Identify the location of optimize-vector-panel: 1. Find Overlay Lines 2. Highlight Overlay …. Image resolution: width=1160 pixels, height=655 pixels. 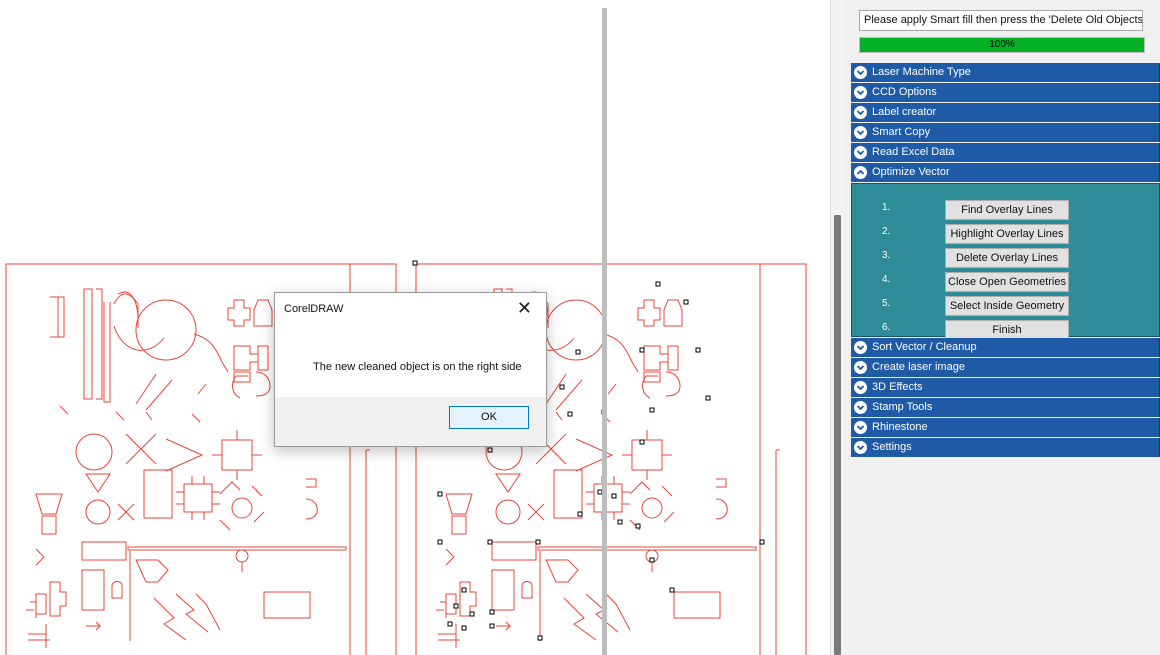
(1005, 261).